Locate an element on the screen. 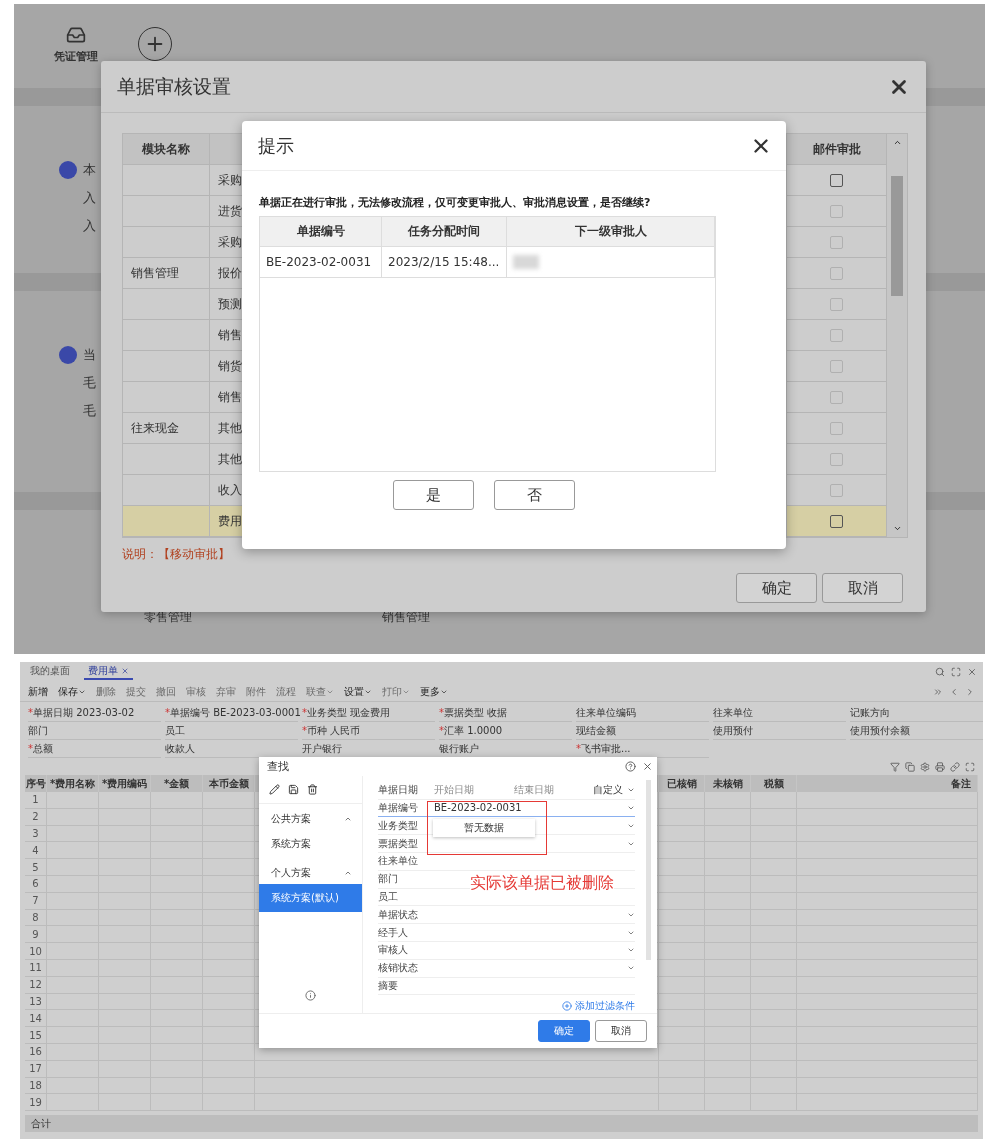 The width and height of the screenshot is (1003, 1143). last-icon is located at coordinates (938, 691).